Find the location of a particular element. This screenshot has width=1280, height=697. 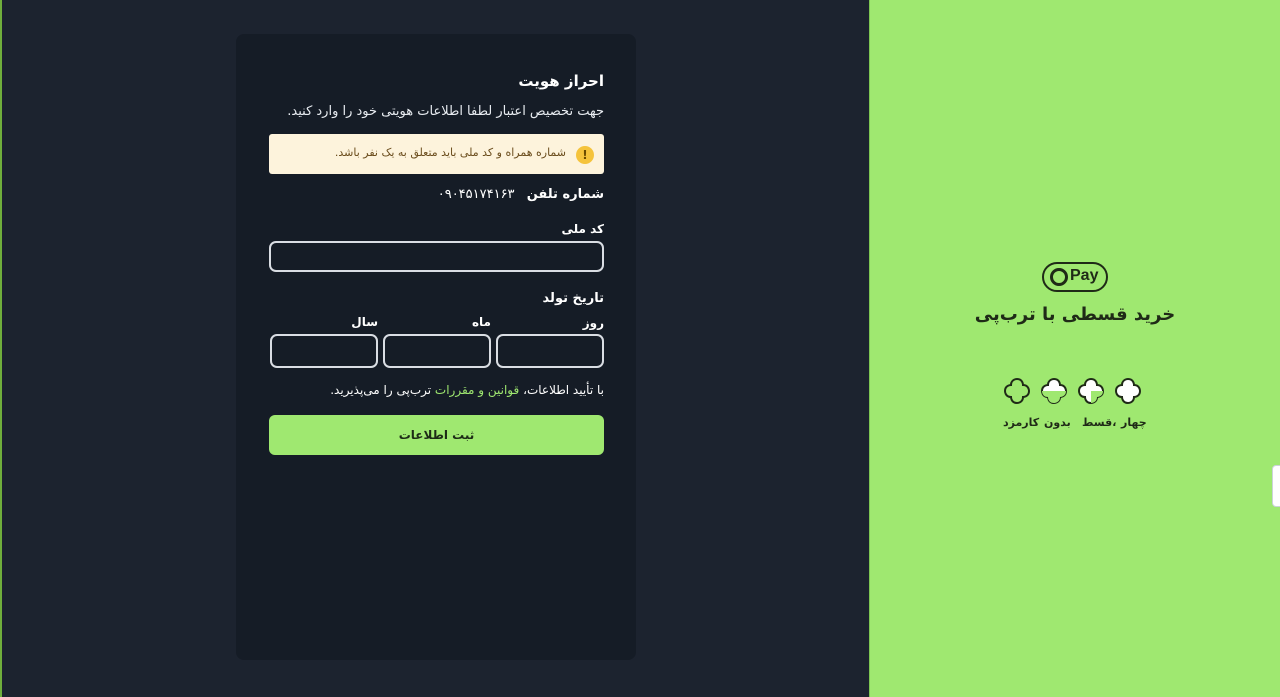

feature-label-4: کارمزد is located at coordinates (1021, 422).